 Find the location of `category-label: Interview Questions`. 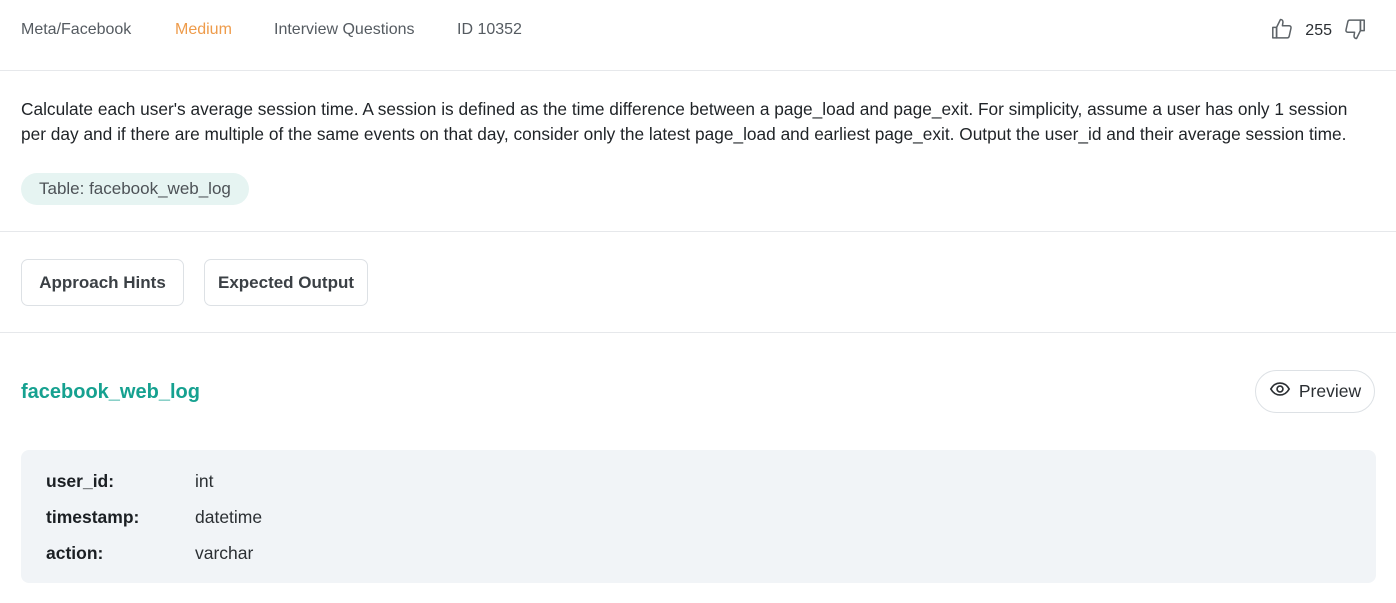

category-label: Interview Questions is located at coordinates (344, 30).